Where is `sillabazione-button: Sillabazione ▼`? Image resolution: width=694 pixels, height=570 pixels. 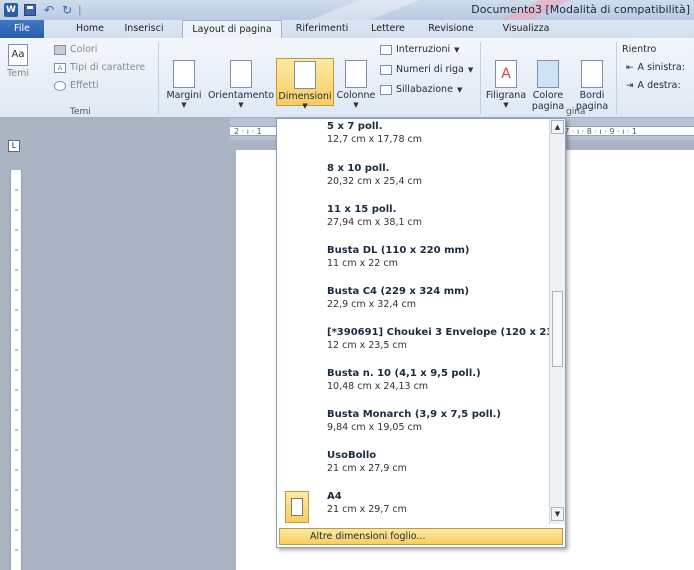 sillabazione-button: Sillabazione ▼ is located at coordinates (421, 89).